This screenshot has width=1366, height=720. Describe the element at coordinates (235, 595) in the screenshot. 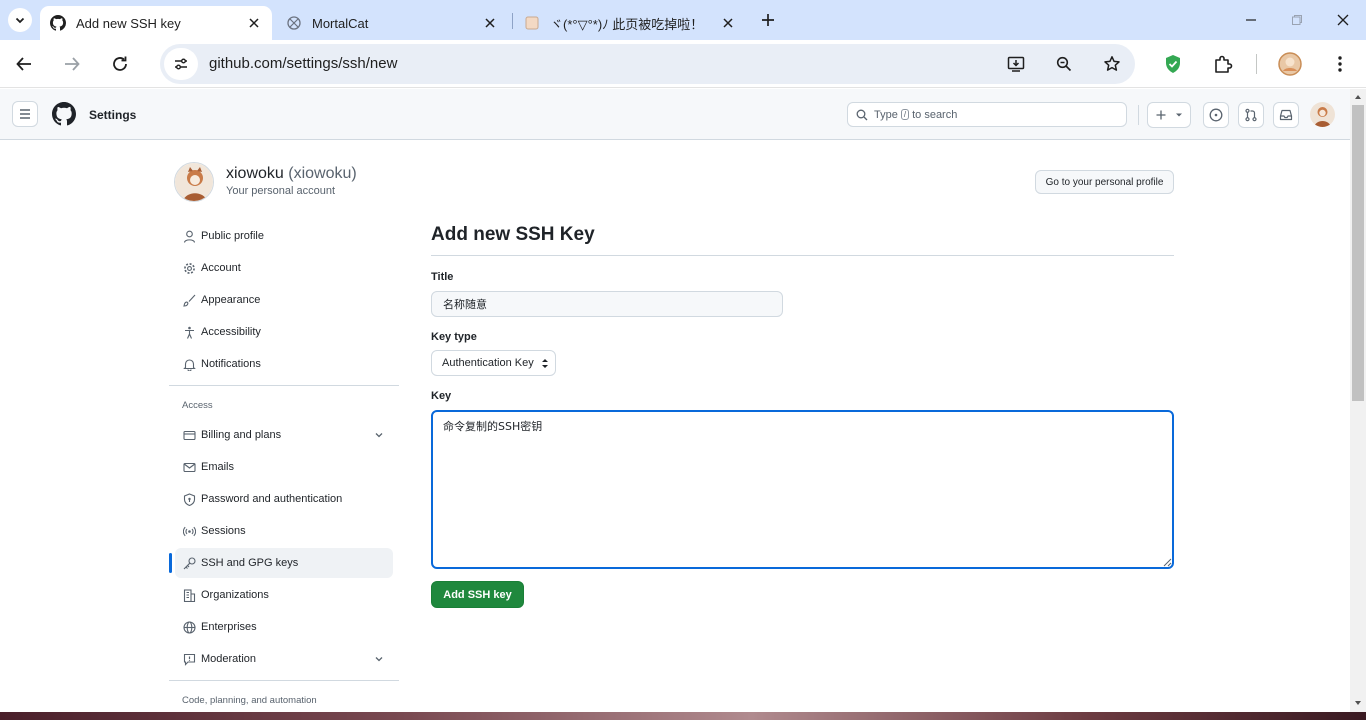

I see `sidebar-item-label: Organizations` at that location.